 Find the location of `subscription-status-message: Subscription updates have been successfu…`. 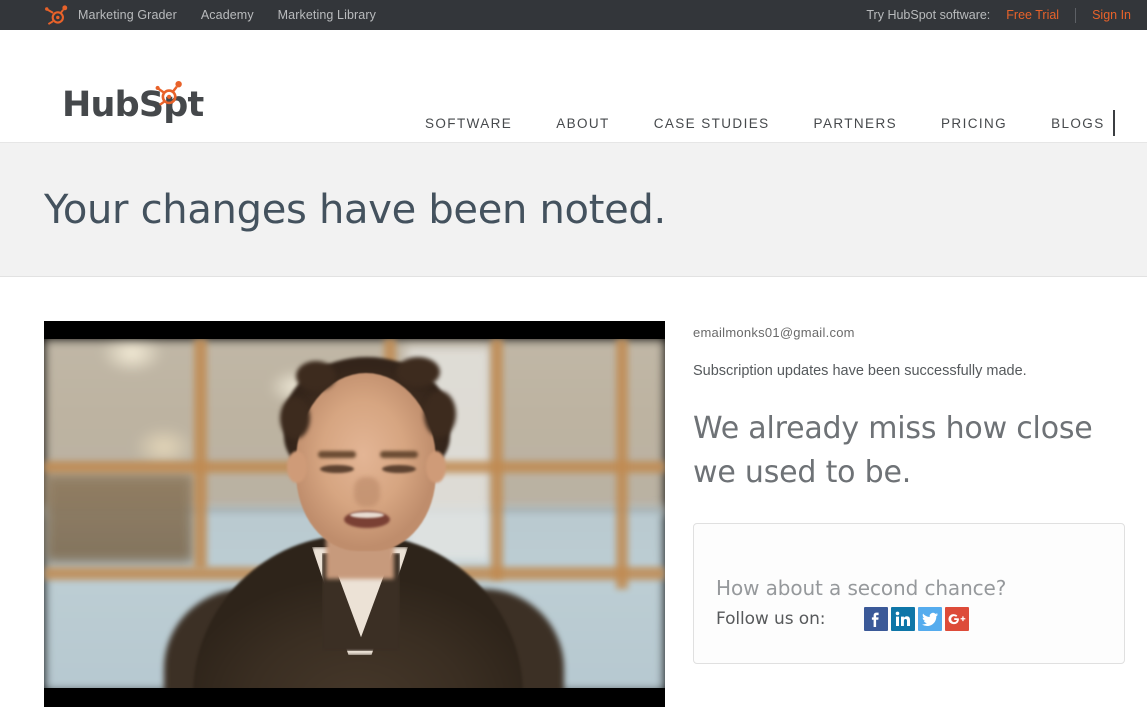

subscription-status-message: Subscription updates have been successfu… is located at coordinates (860, 371).